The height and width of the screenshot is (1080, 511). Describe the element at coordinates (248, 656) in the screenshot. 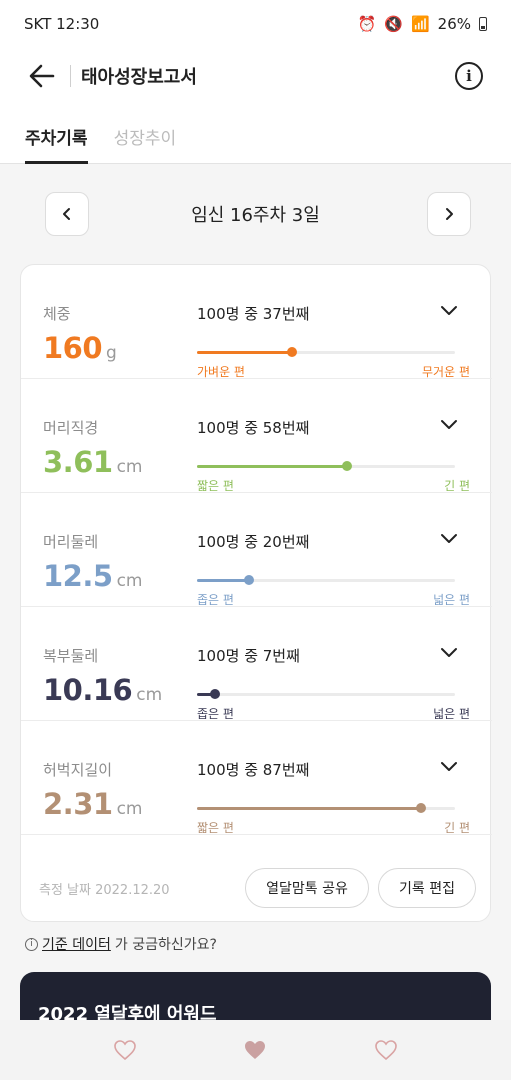

I see `rank-text: 100명 중 7번째` at that location.